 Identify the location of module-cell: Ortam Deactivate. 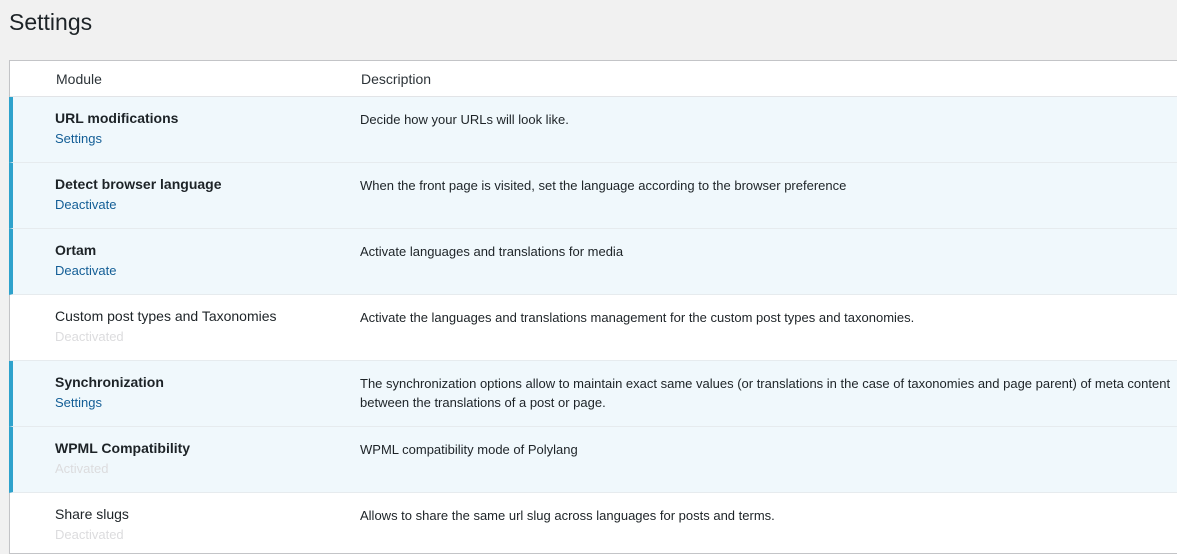
(200, 260).